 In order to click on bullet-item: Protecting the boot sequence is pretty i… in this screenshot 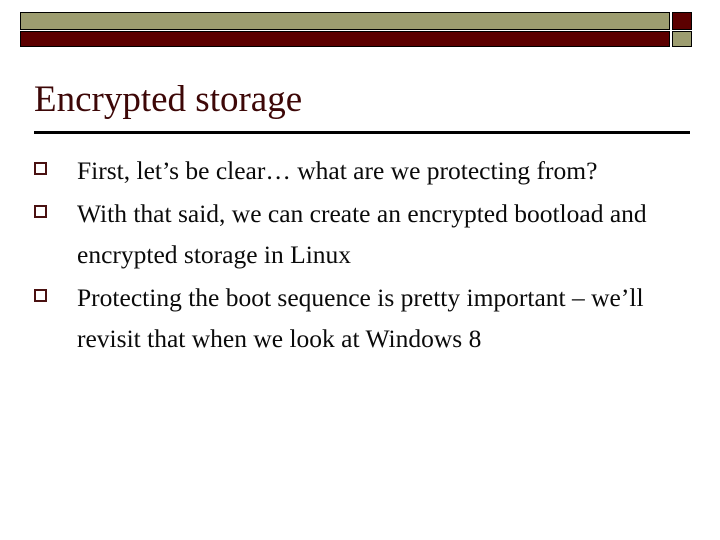, I will do `click(364, 318)`.